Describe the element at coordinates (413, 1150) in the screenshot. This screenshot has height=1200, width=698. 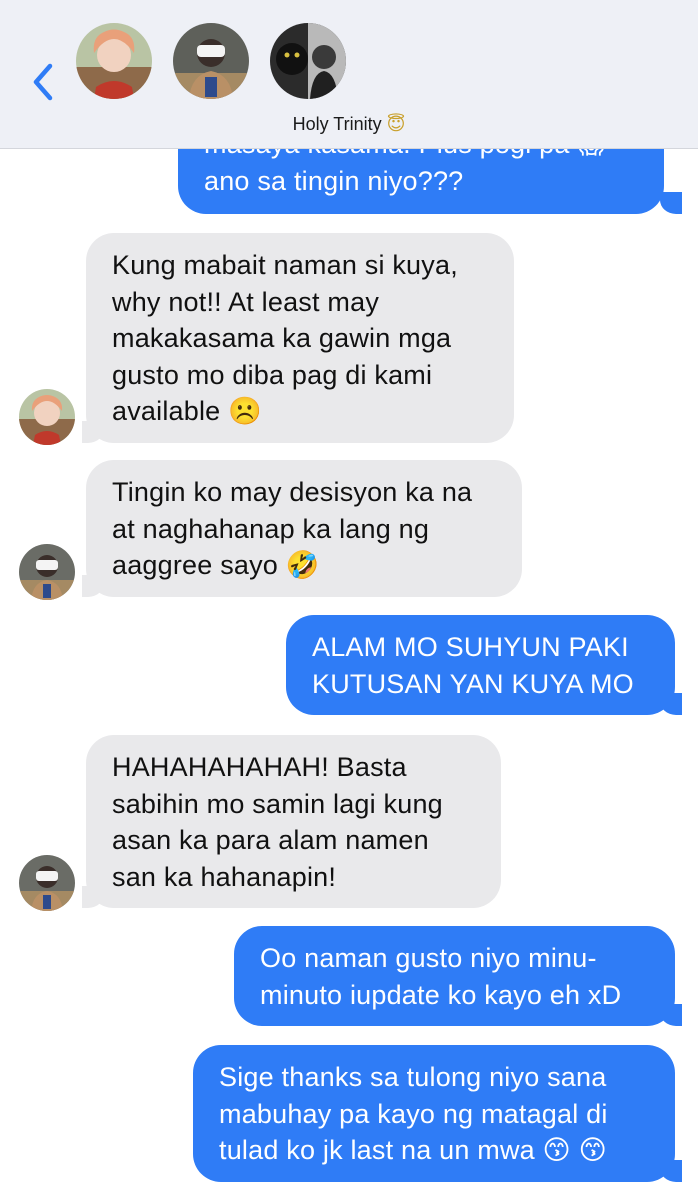
I see `message-line: tulad ko jk last na un mwa 😙 😙` at that location.